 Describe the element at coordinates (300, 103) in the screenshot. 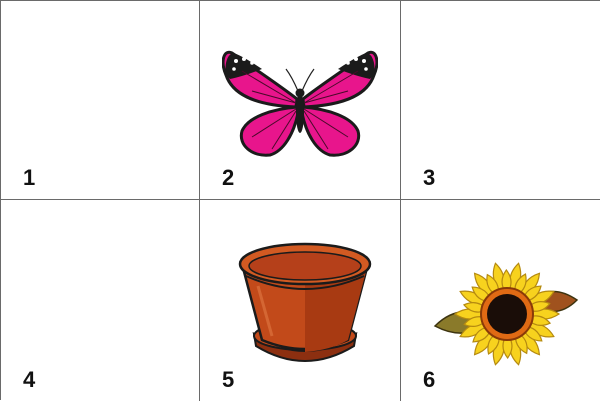

I see `butterfly-icon` at that location.